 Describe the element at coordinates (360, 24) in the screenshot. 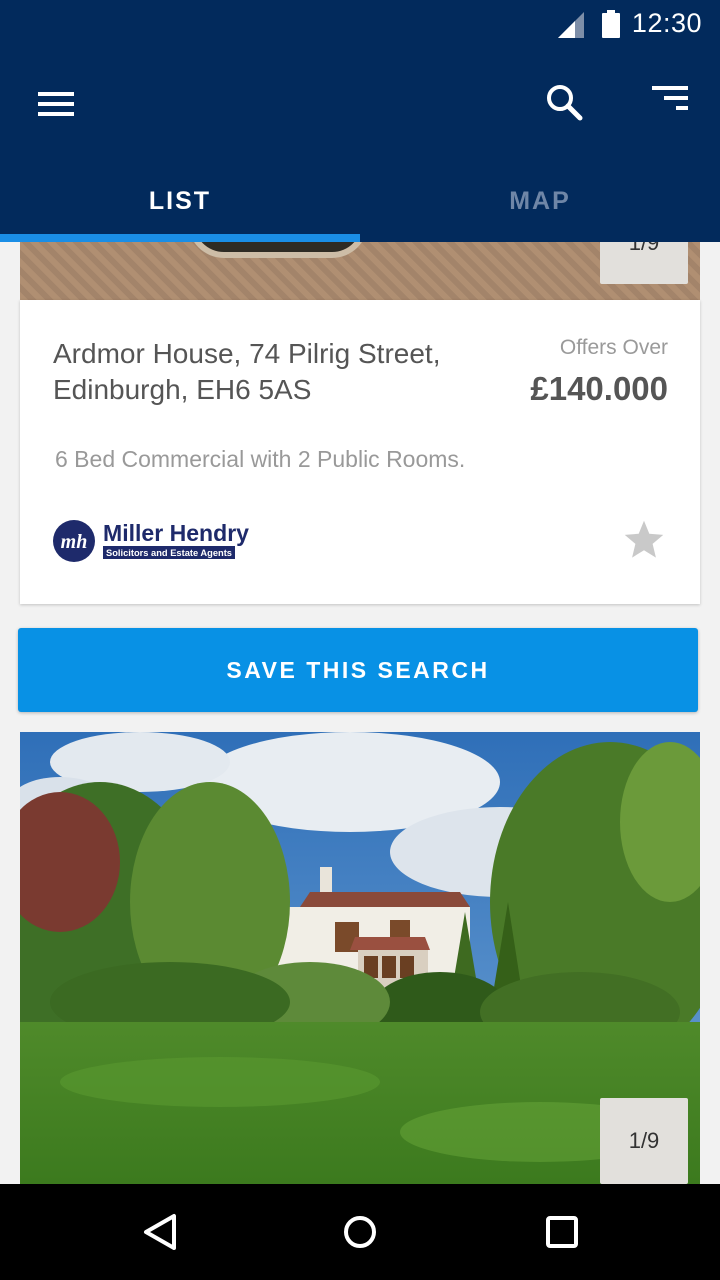

I see `status-bar: 12:30` at that location.